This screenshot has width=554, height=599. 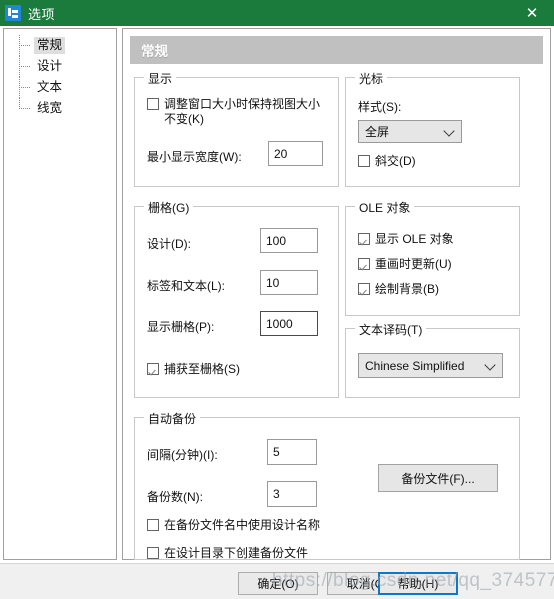 I want to click on oblique-checkbox: 斜交(D), so click(x=387, y=161).